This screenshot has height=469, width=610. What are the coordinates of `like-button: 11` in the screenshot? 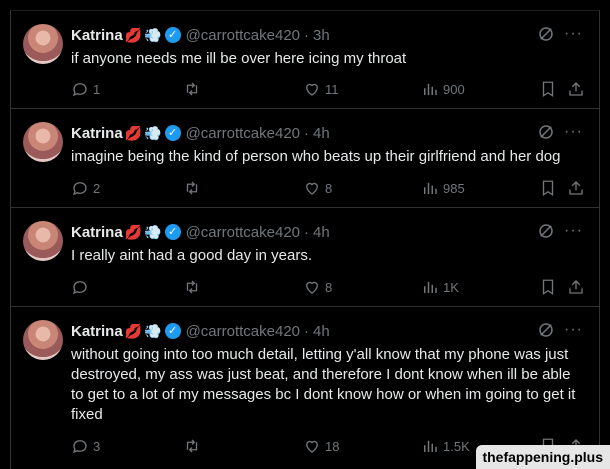 It's located at (321, 89).